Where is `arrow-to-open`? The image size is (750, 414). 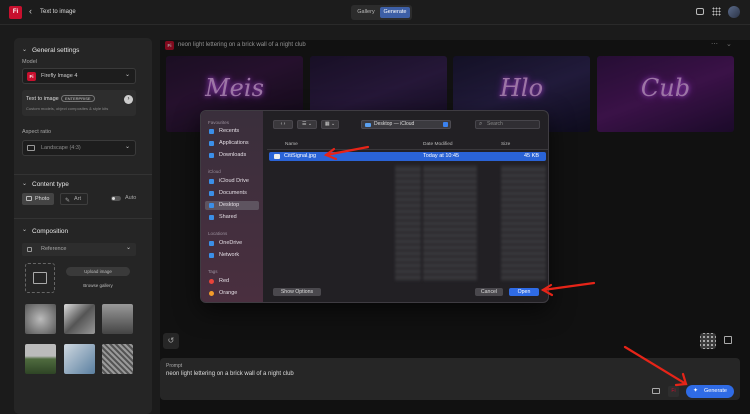
arrow-to-open is located at coordinates (568, 289).